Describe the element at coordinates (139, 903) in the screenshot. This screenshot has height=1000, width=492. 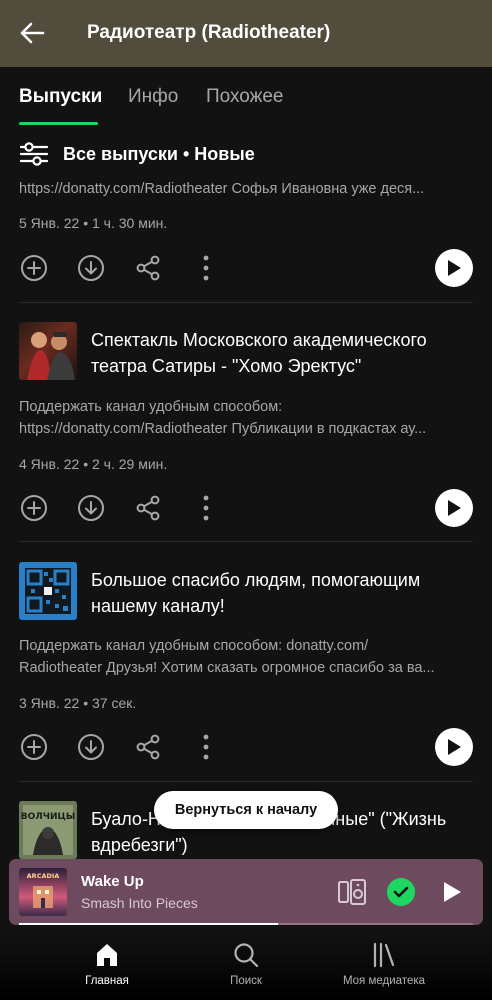
I see `track-artist: Smash Into Pieces` at that location.